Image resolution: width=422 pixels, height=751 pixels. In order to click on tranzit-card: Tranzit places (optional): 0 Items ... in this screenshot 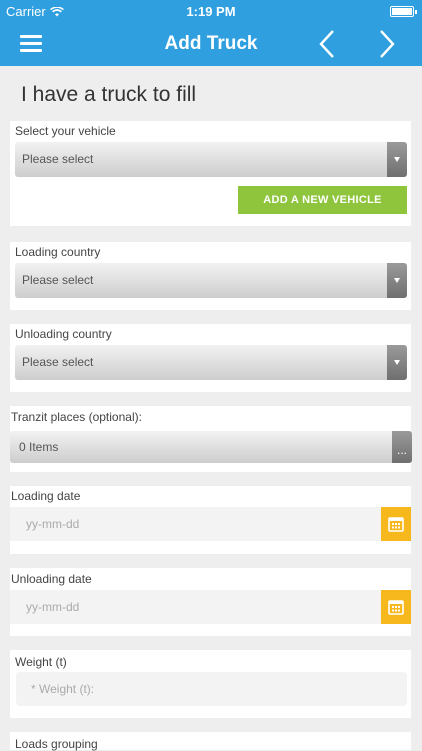, I will do `click(211, 439)`.